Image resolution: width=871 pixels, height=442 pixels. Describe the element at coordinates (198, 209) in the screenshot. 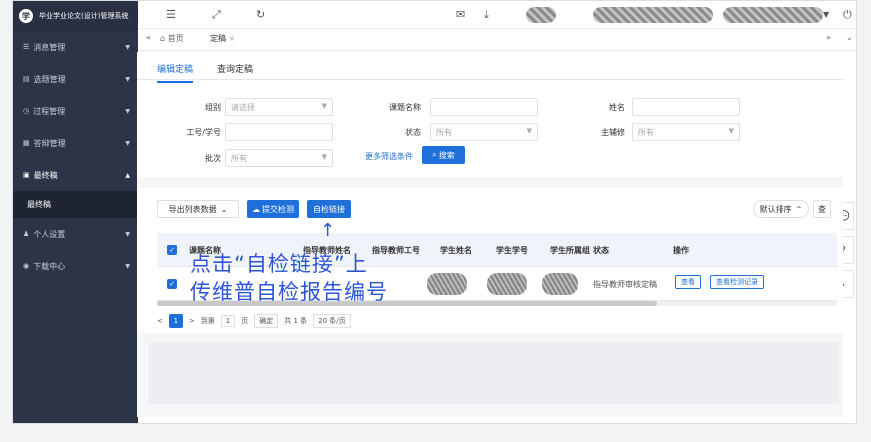

I see `export-dropdown: 导出列表数据 ⌄` at that location.